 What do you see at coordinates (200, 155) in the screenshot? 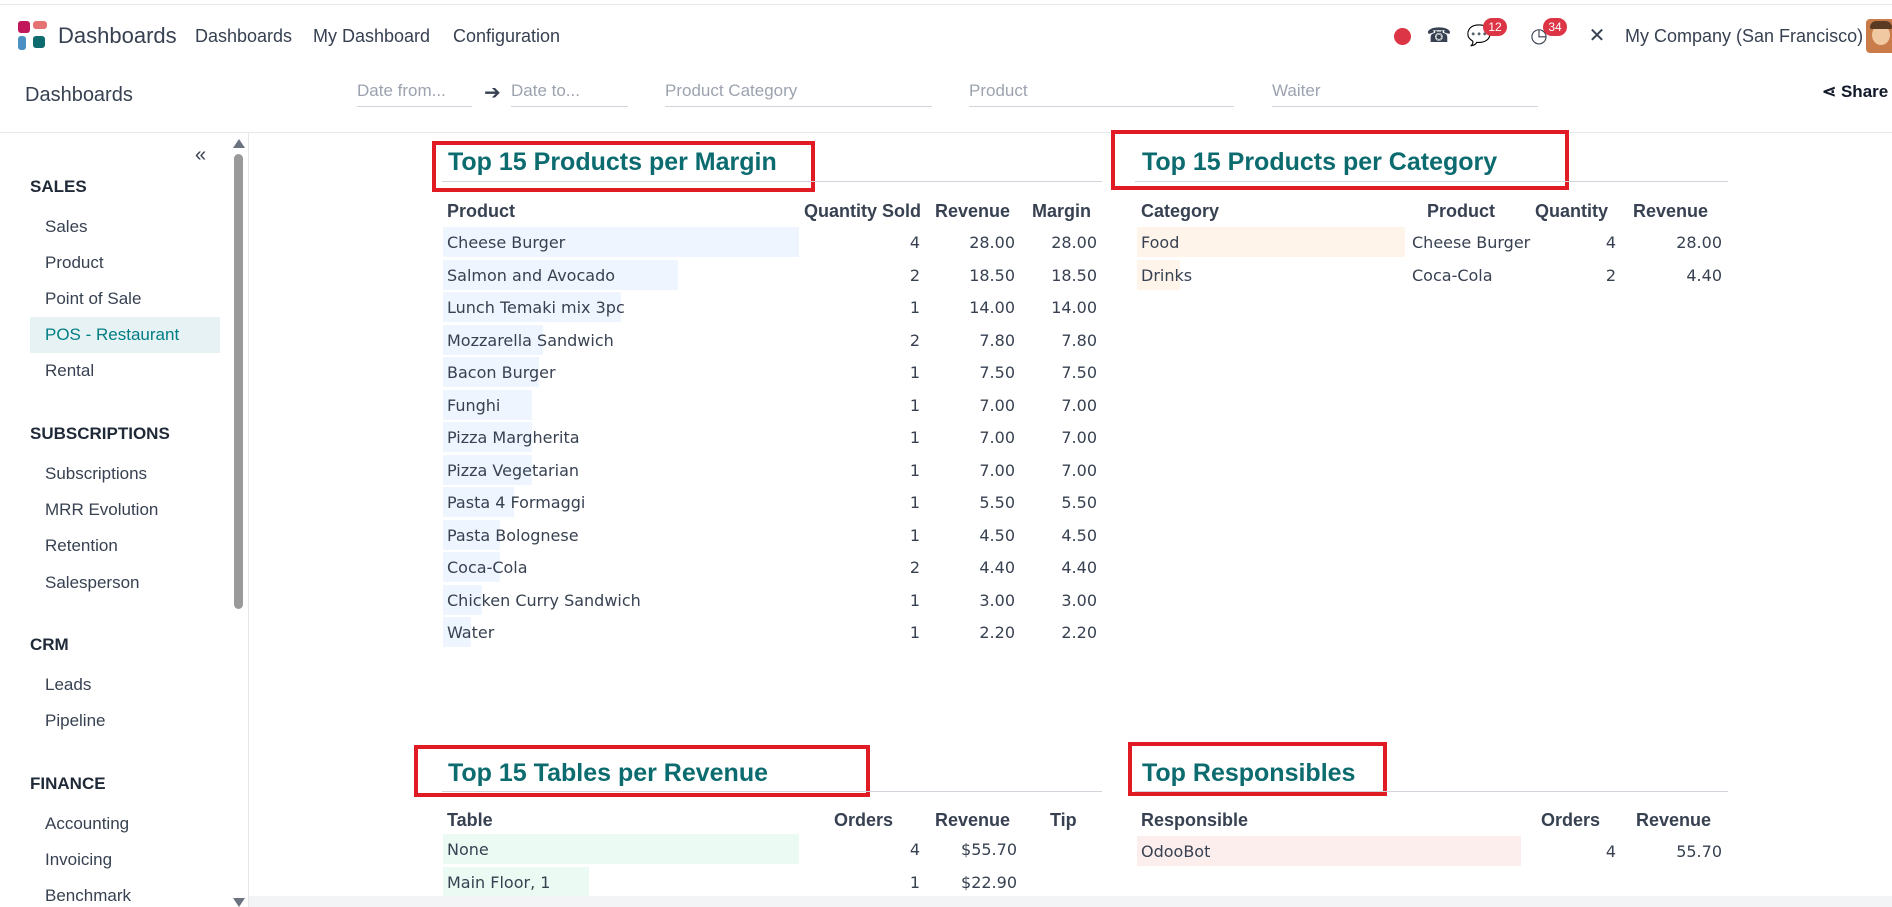
I see `collapse-sidebar-icon: «` at bounding box center [200, 155].